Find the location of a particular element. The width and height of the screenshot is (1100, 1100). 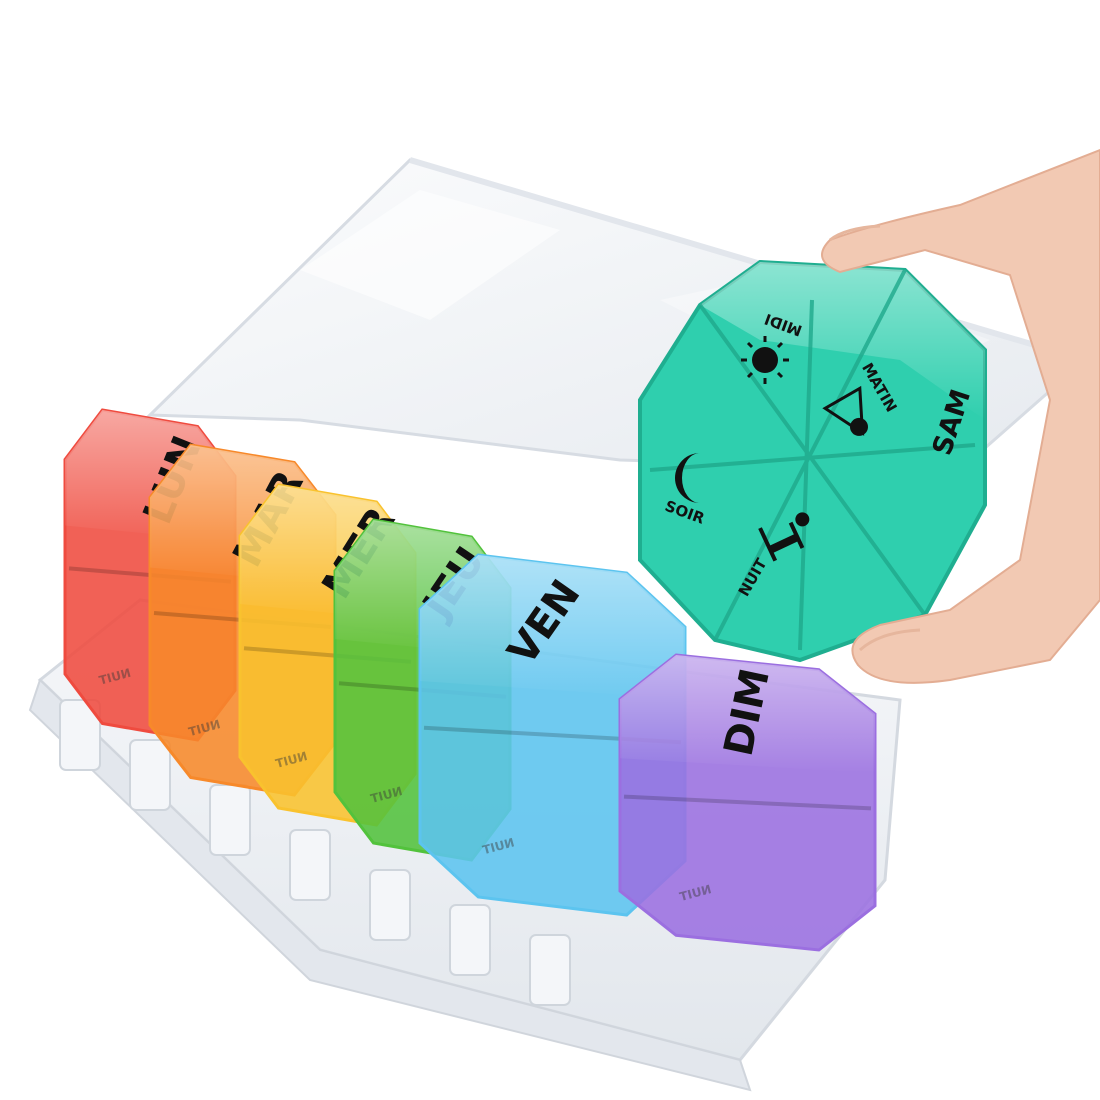

day-case-dim: DIMNUIT is located at coordinates (747, 802).